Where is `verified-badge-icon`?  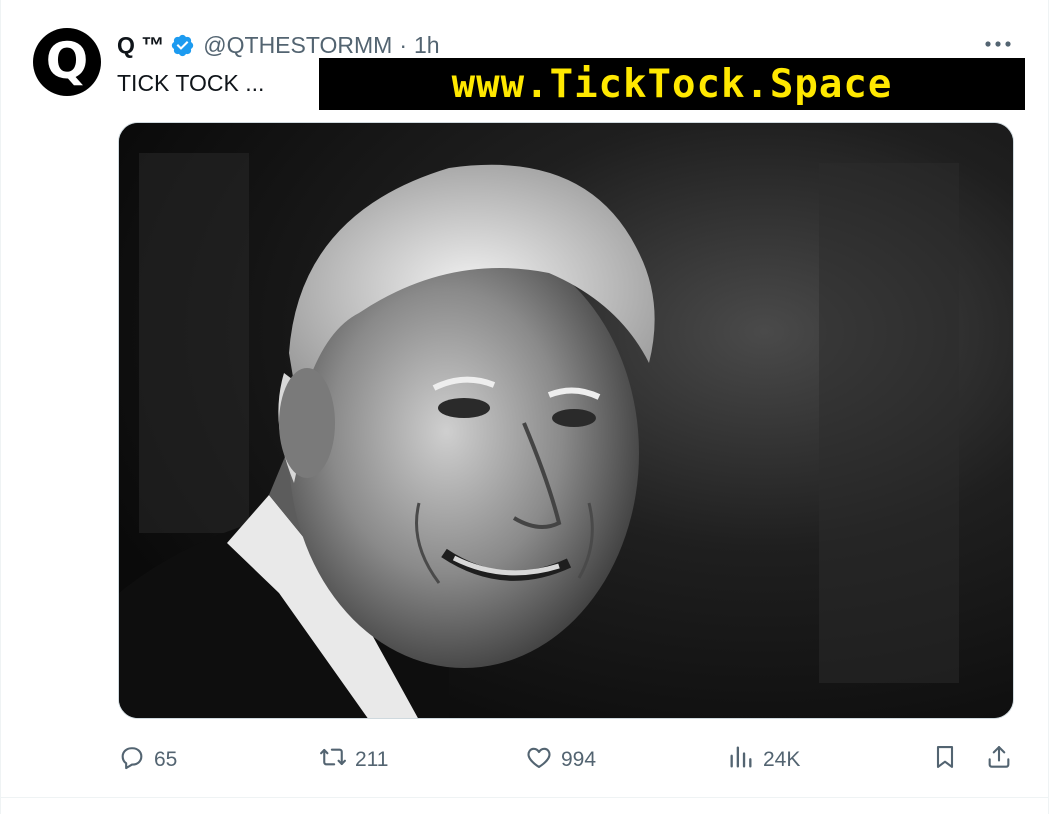
verified-badge-icon is located at coordinates (182, 45).